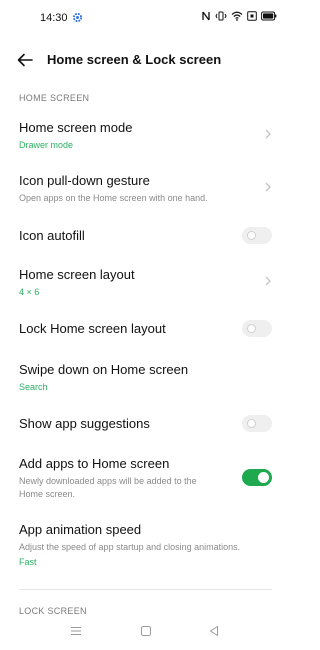 The height and width of the screenshot is (650, 320). What do you see at coordinates (54, 18) in the screenshot?
I see `status-time: 14:30` at bounding box center [54, 18].